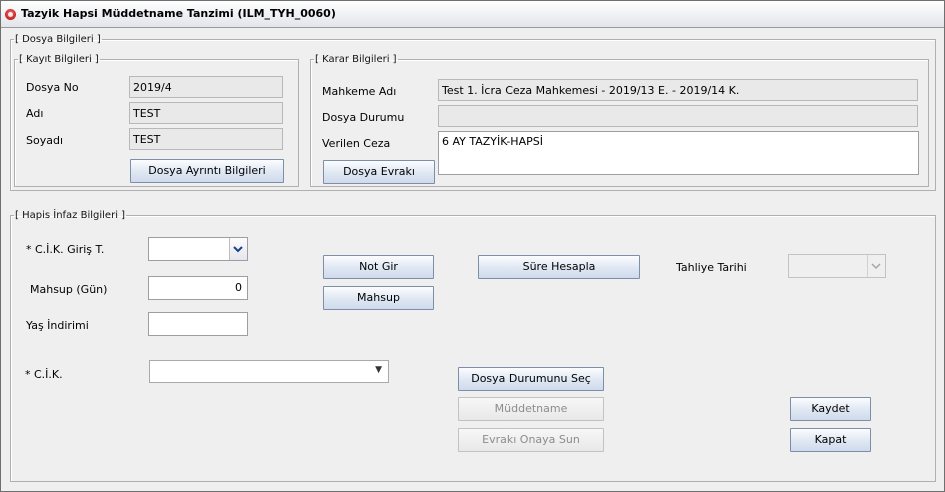  What do you see at coordinates (378, 370) in the screenshot?
I see `dropdown-triangle-icon: ▼` at bounding box center [378, 370].